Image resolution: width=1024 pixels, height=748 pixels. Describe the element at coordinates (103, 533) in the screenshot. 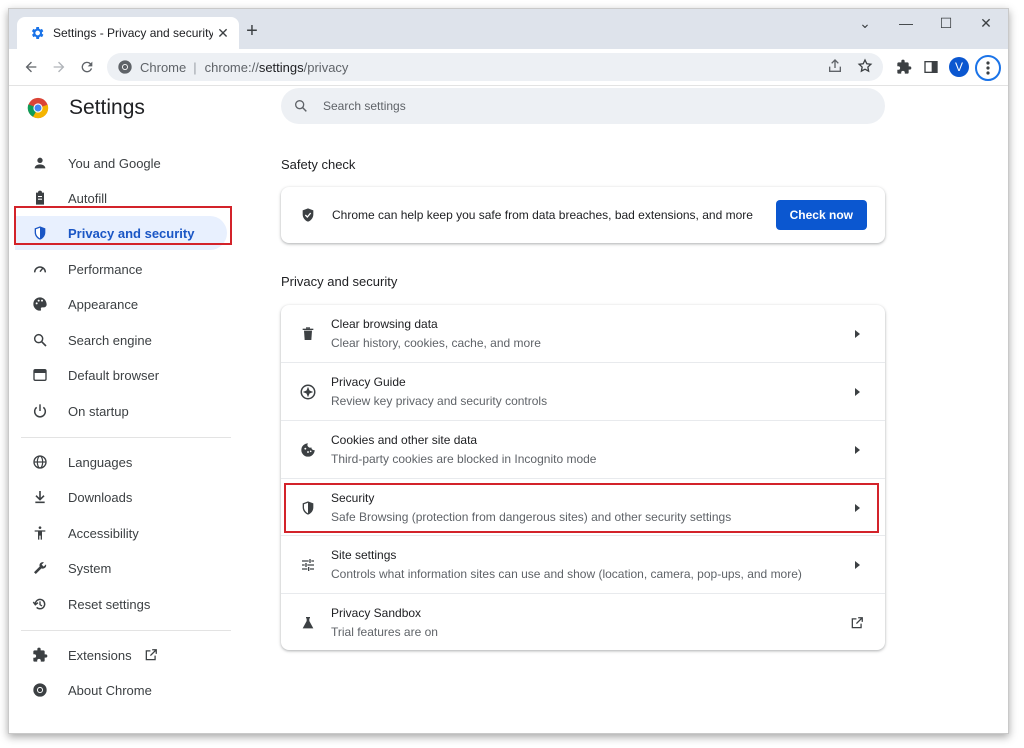

I see `sidebar-item-label: Accessibility` at that location.